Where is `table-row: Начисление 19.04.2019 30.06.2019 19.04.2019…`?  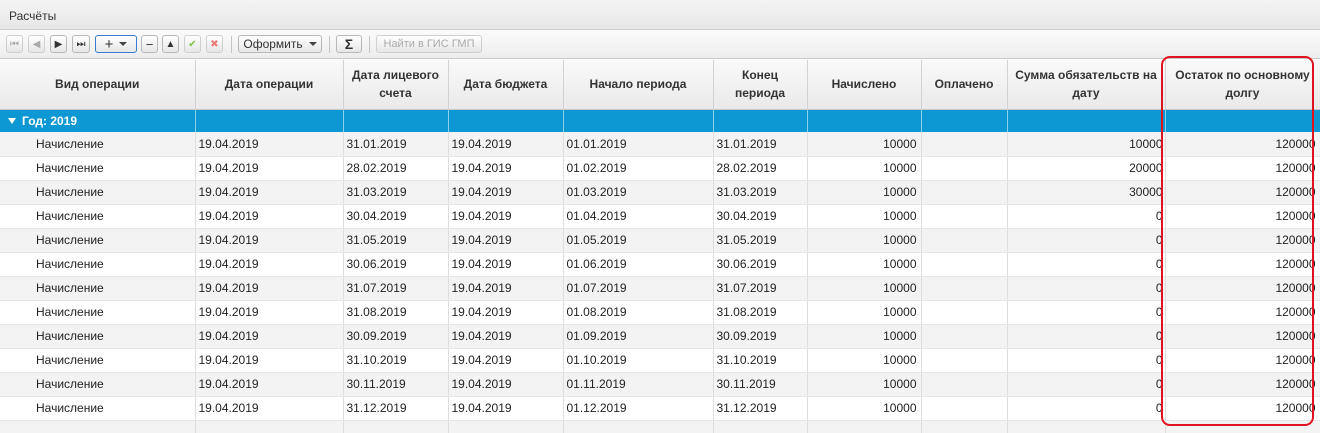
table-row: Начисление 19.04.2019 30.06.2019 19.04.2019… is located at coordinates (660, 264).